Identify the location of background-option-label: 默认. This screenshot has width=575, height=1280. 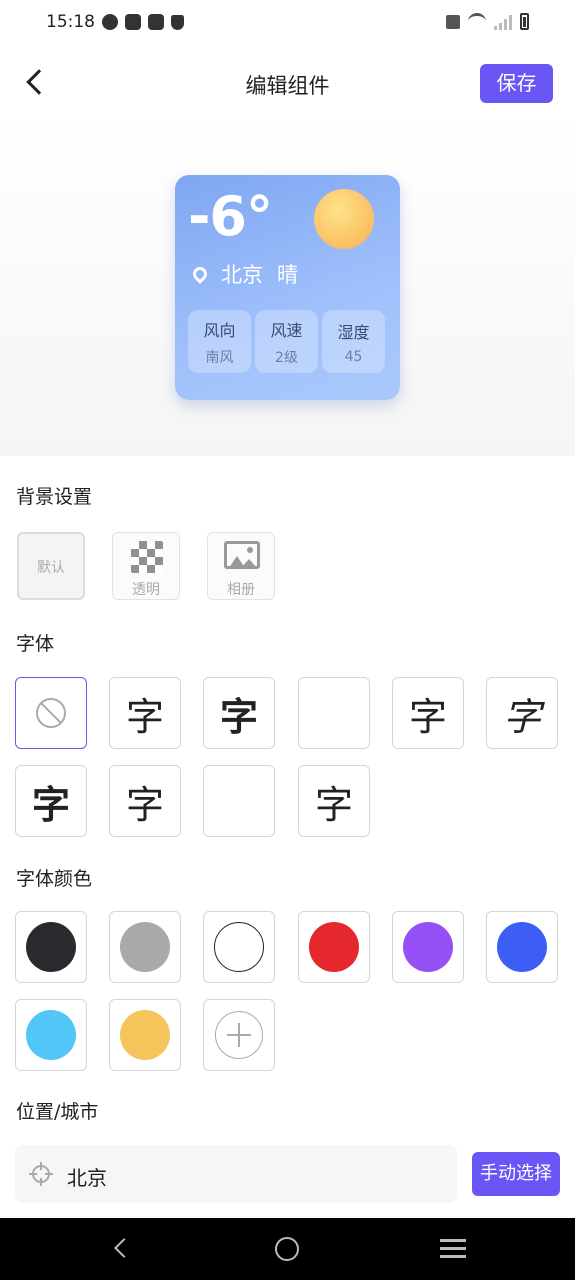
(51, 568).